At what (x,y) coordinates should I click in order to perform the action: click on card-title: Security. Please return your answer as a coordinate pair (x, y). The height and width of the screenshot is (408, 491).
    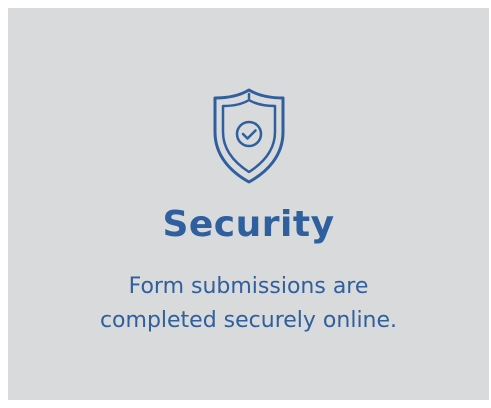
    Looking at the image, I should click on (248, 224).